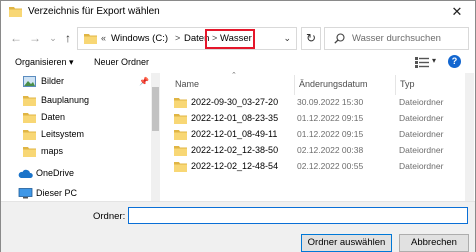 This screenshot has height=252, width=476. What do you see at coordinates (139, 38) in the screenshot?
I see `address-segment-drive: Windows (C:)` at bounding box center [139, 38].